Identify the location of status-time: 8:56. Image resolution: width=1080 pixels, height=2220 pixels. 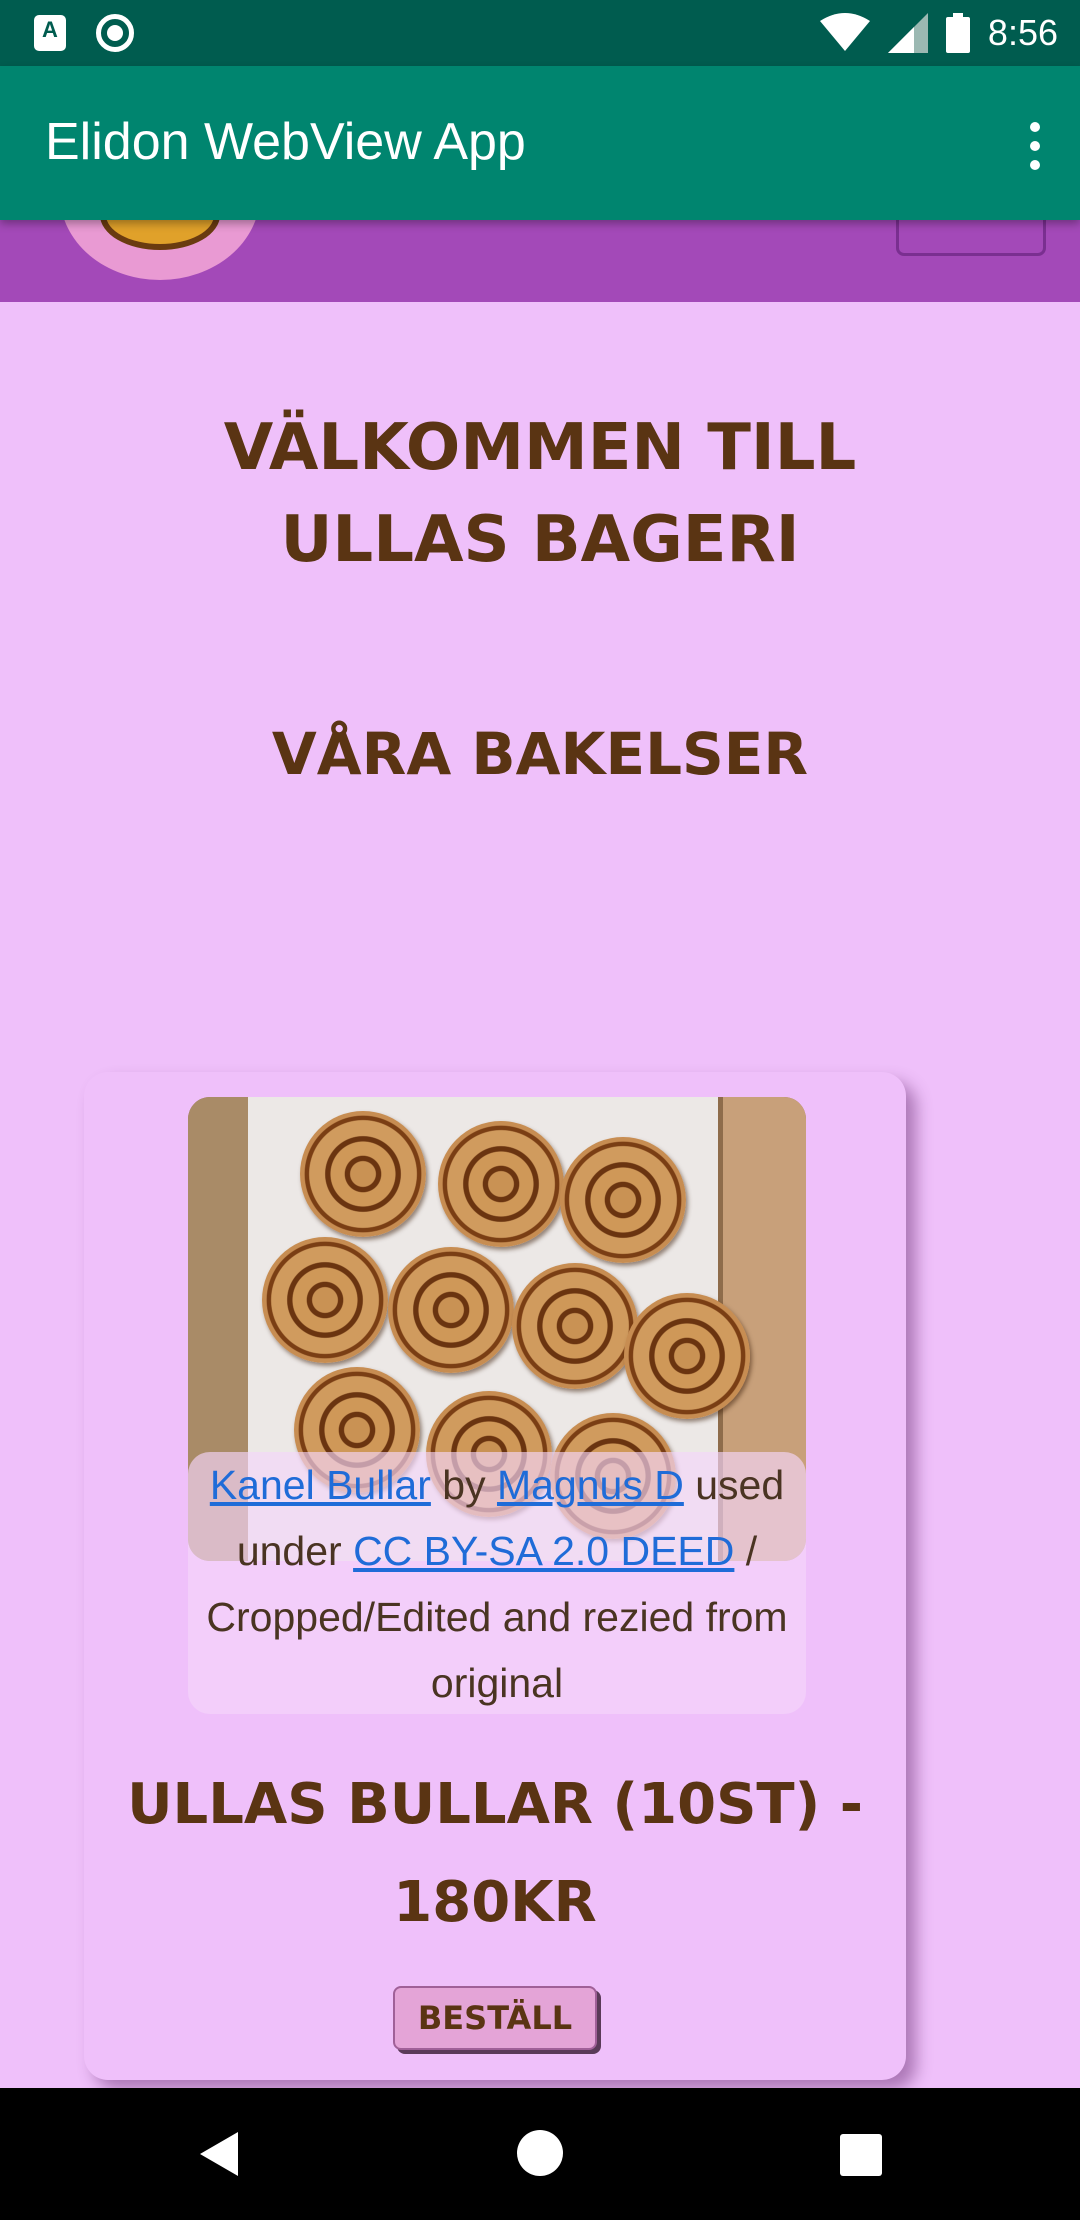
(1022, 32).